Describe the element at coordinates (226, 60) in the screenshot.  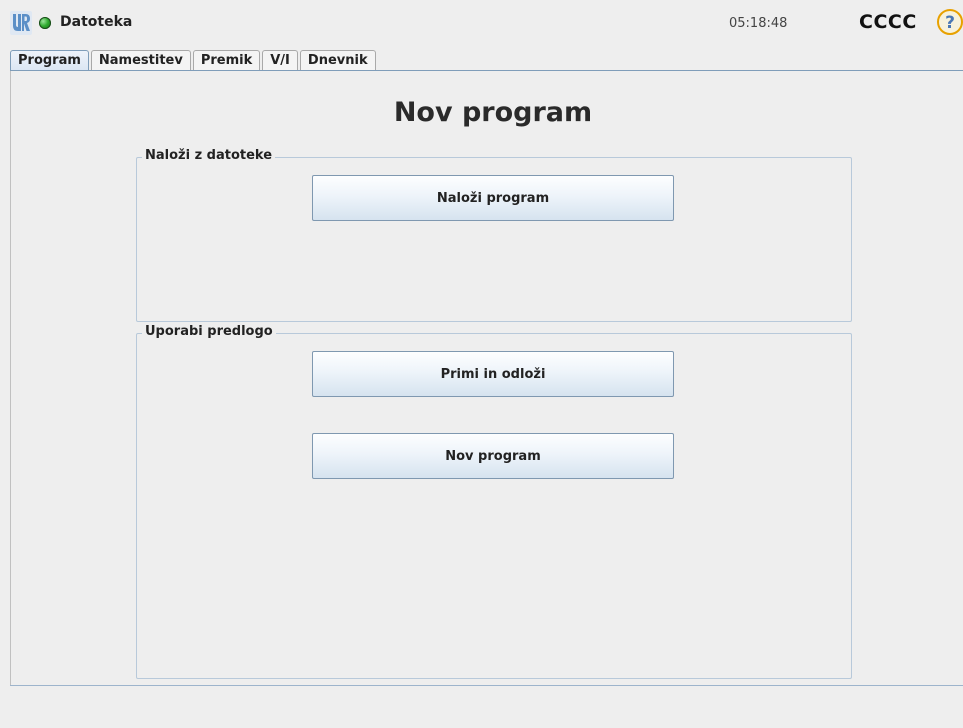
I see `tab-premik: Premik` at that location.